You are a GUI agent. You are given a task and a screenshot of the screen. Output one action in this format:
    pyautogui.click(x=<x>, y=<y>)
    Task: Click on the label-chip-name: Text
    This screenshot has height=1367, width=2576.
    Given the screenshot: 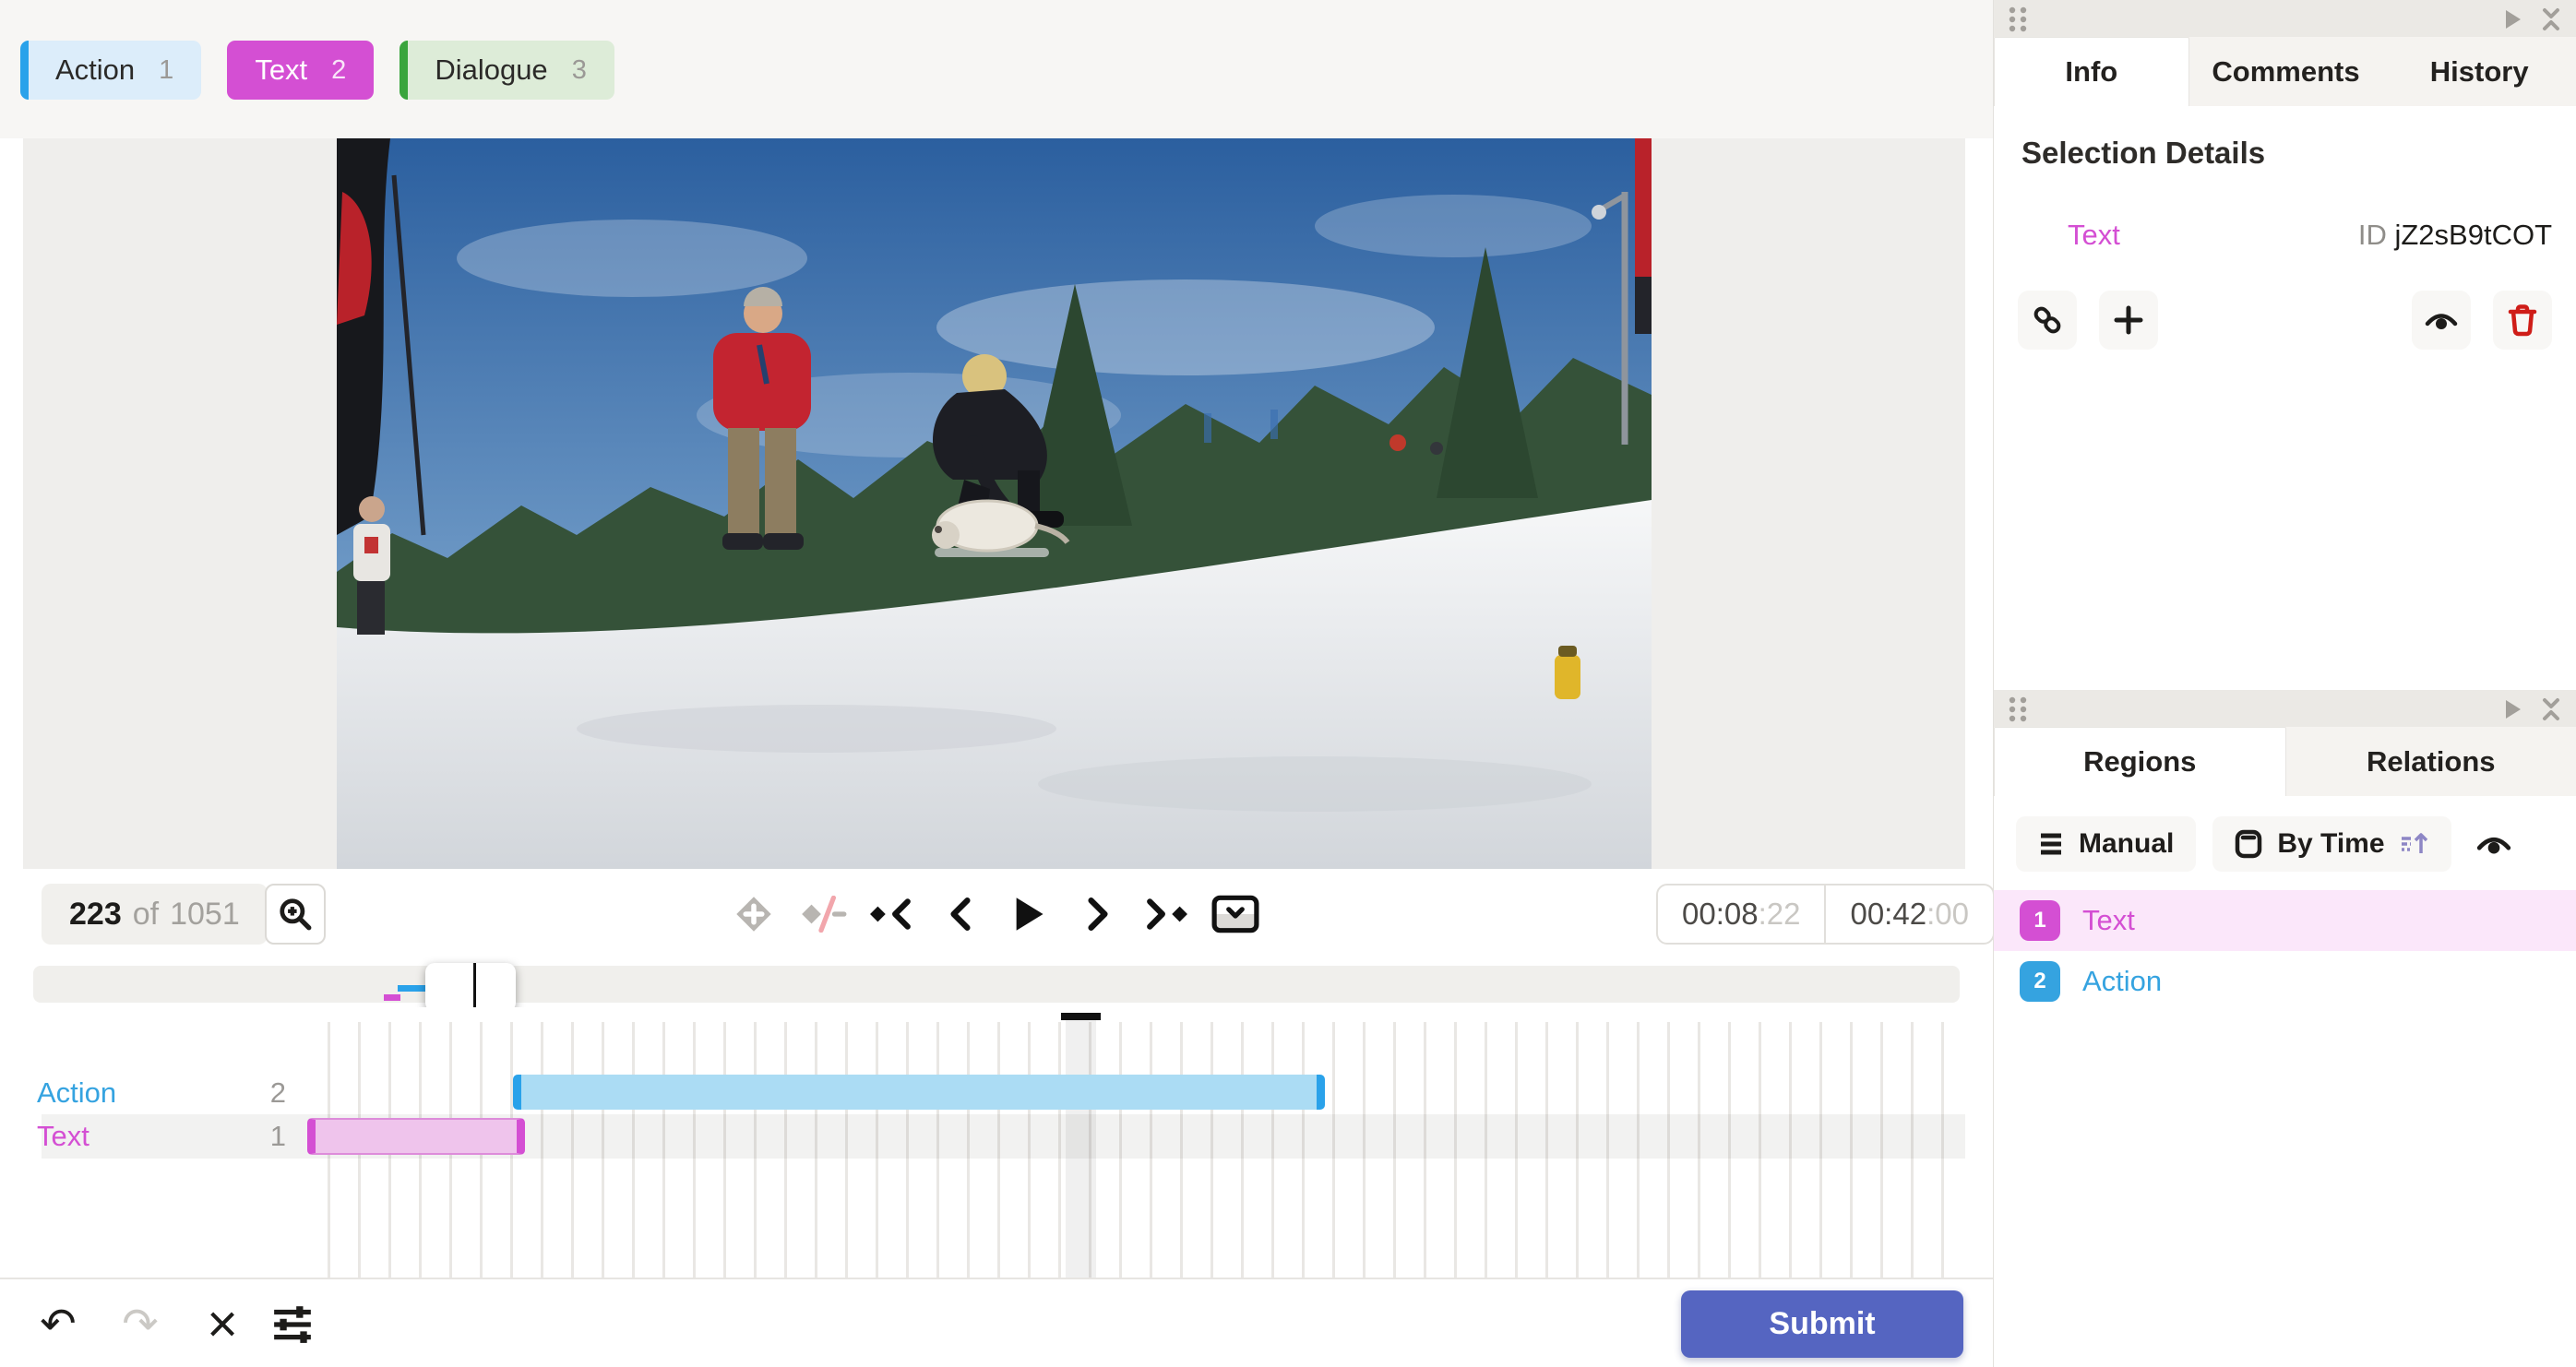 What is the action you would take?
    pyautogui.click(x=281, y=69)
    